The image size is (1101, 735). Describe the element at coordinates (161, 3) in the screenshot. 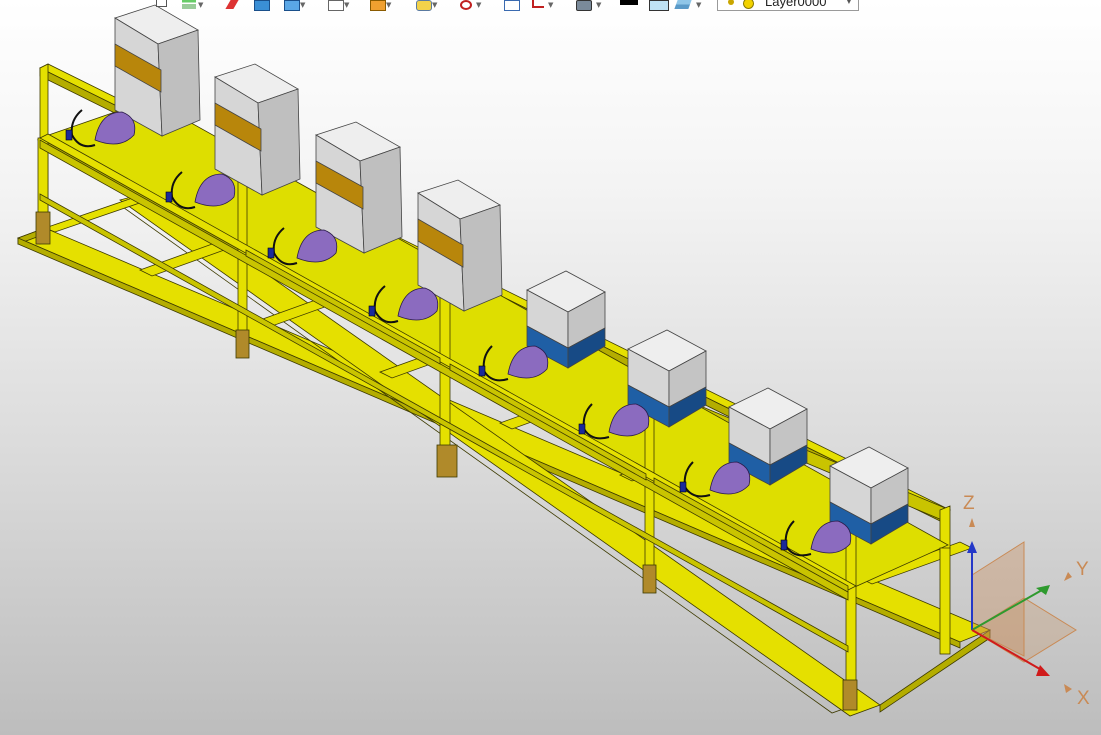

I see `rotate-view-icon` at that location.